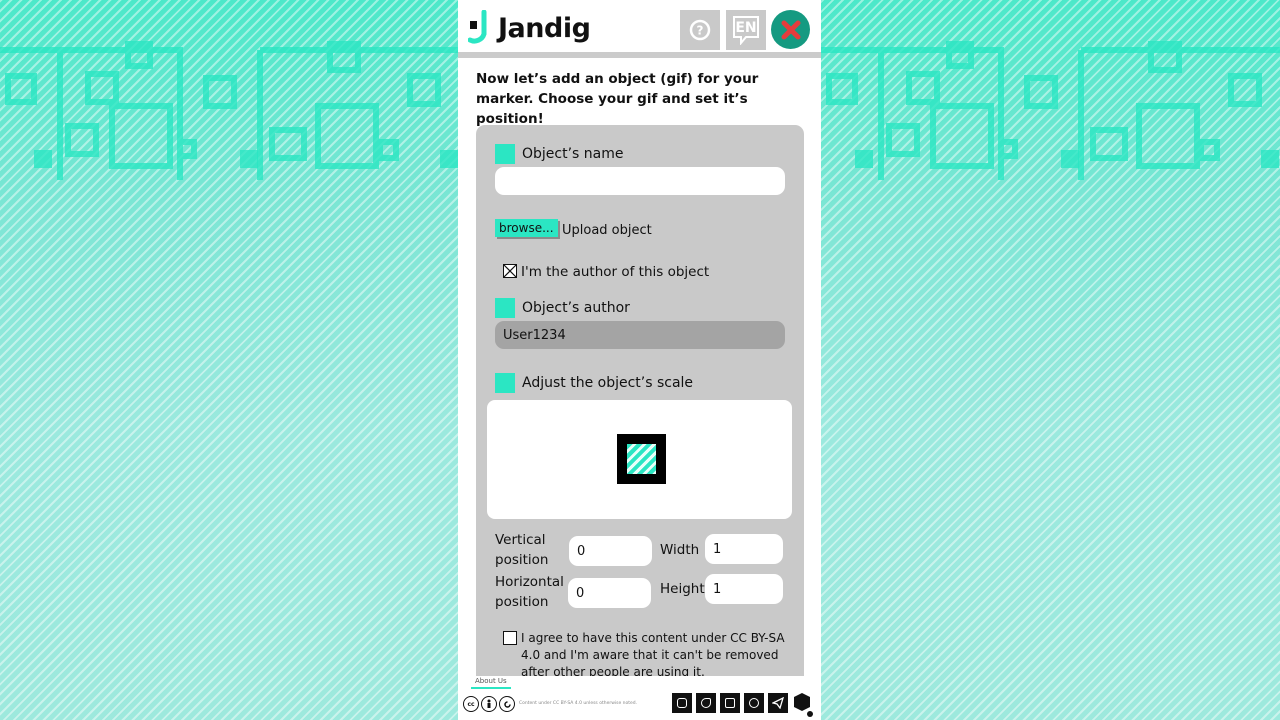 Image resolution: width=1280 pixels, height=720 pixels. Describe the element at coordinates (573, 154) in the screenshot. I see `name-label: Object’s name` at that location.